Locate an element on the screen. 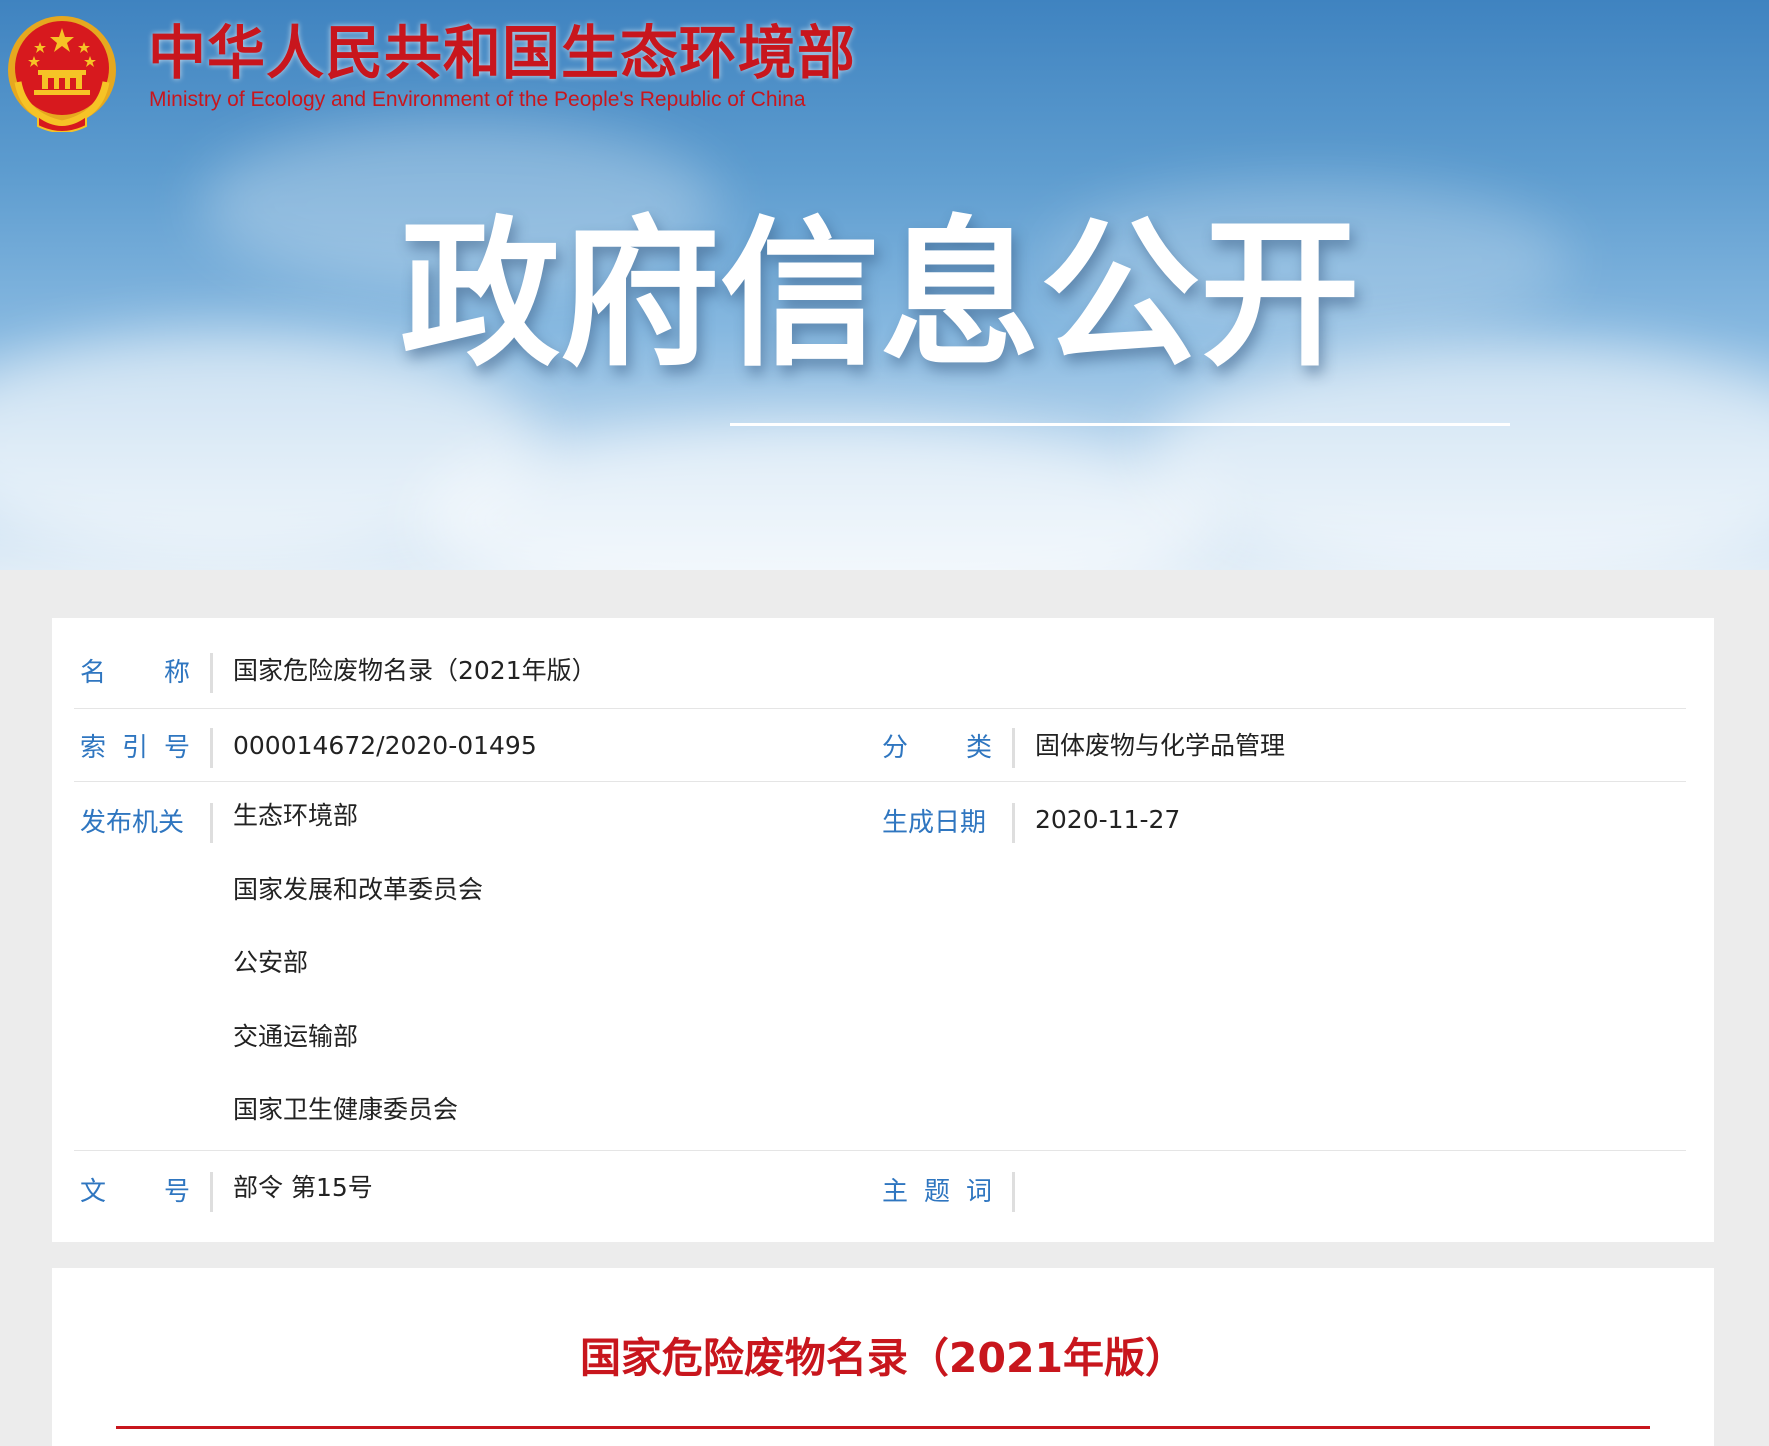 The height and width of the screenshot is (1446, 1769). issuer-item: 交通运输部 is located at coordinates (296, 1036).